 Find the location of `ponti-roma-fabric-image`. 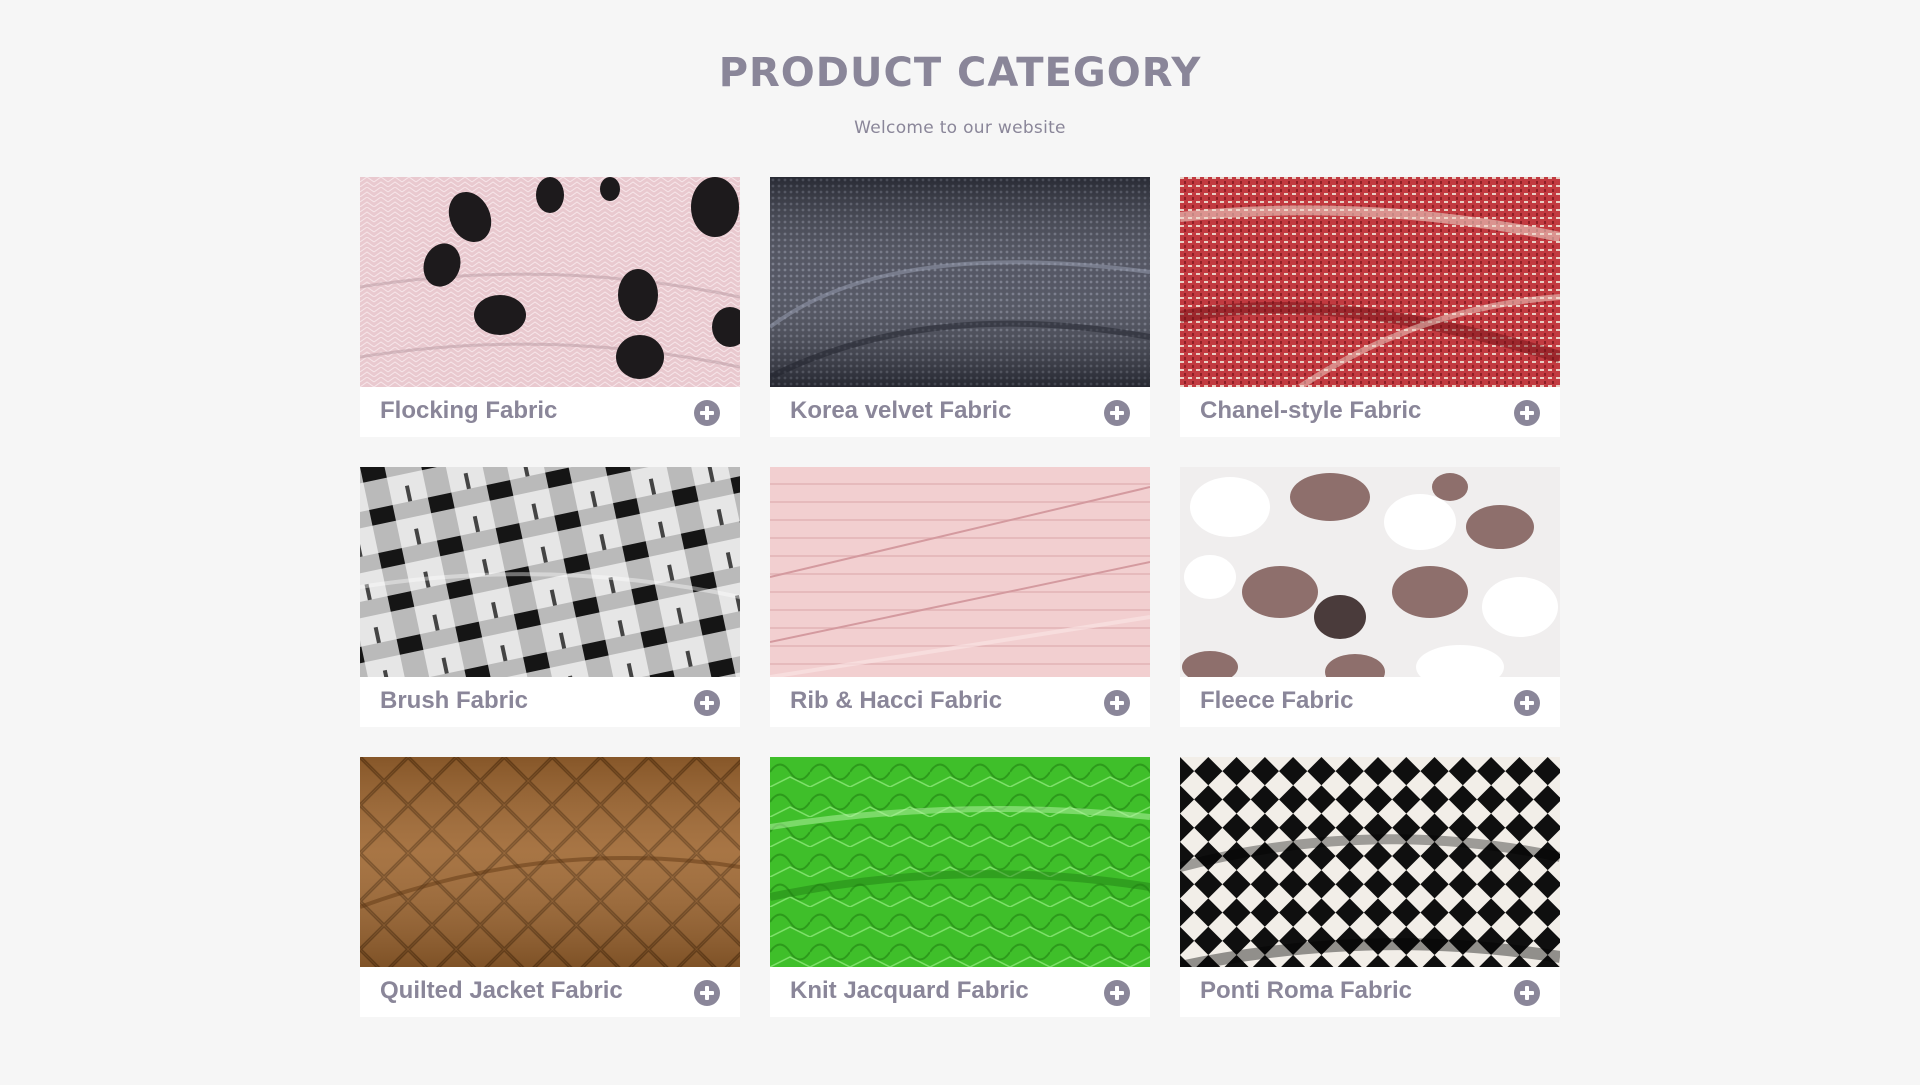

ponti-roma-fabric-image is located at coordinates (1370, 862).